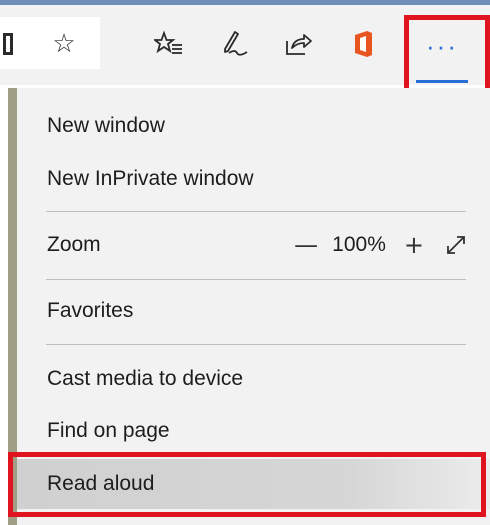 The width and height of the screenshot is (490, 525). I want to click on fullscreen-icon, so click(456, 245).